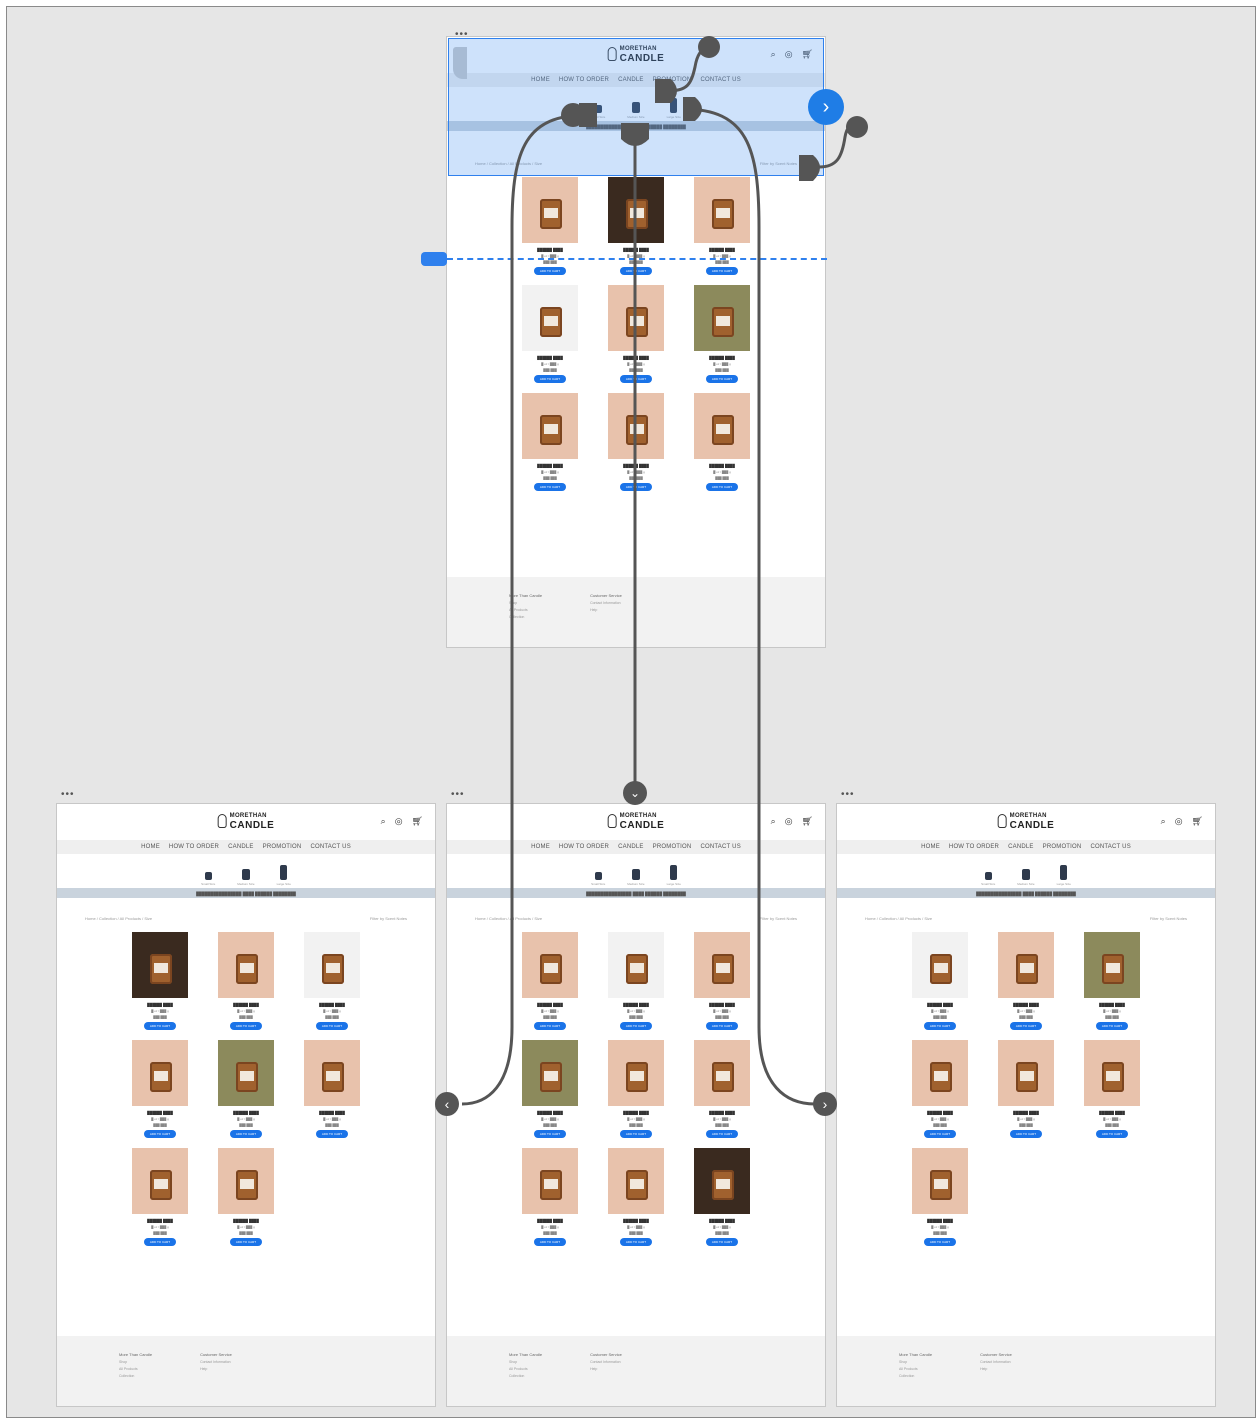  What do you see at coordinates (524, 609) in the screenshot?
I see `wire-small` at bounding box center [524, 609].